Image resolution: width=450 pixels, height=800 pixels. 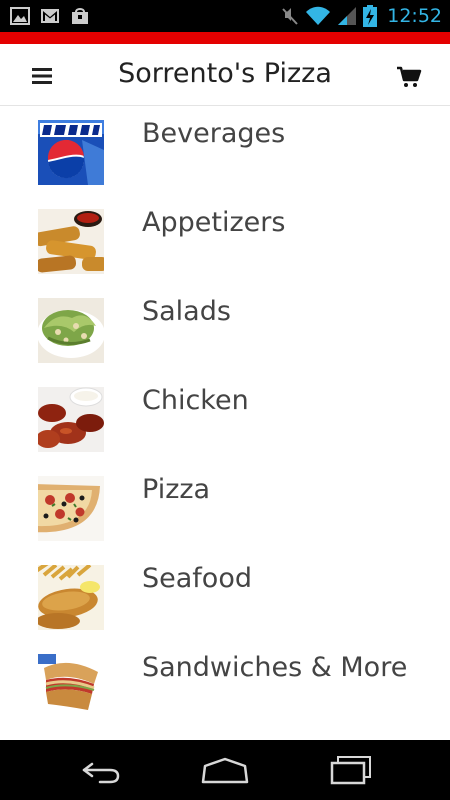 I want to click on category-label: Appetizers, so click(x=214, y=222).